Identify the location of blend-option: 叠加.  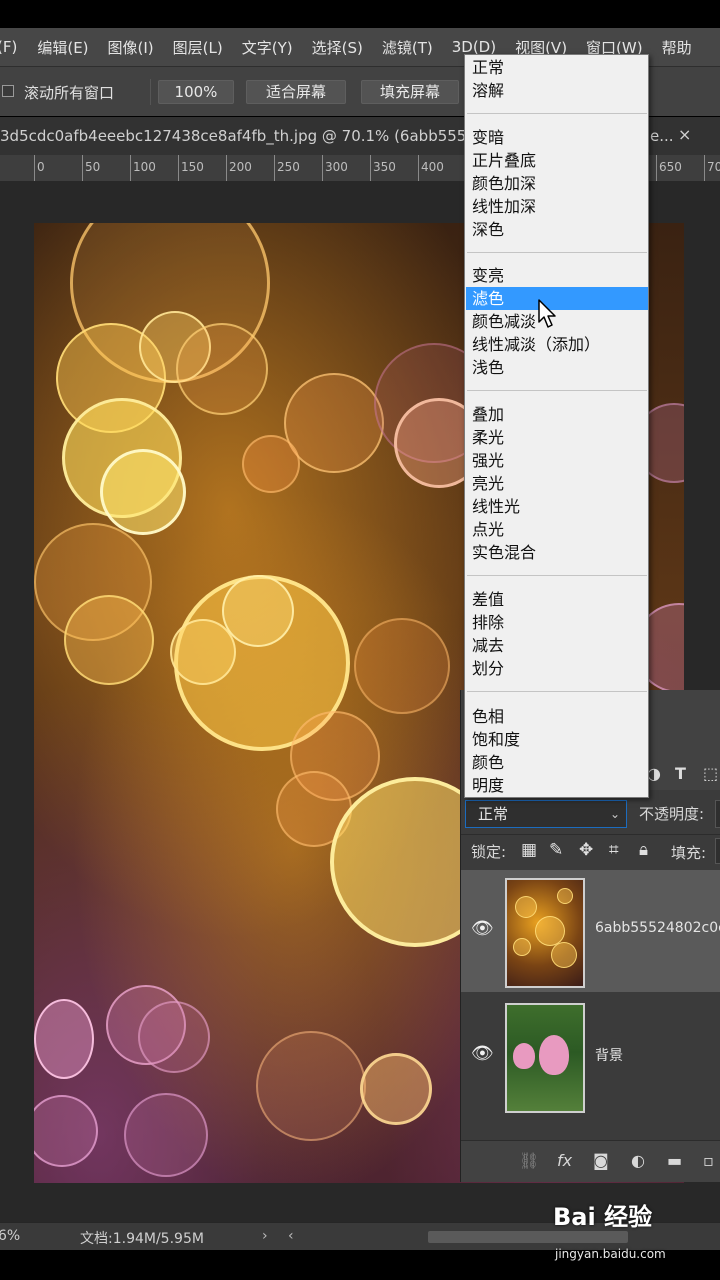
(557, 414).